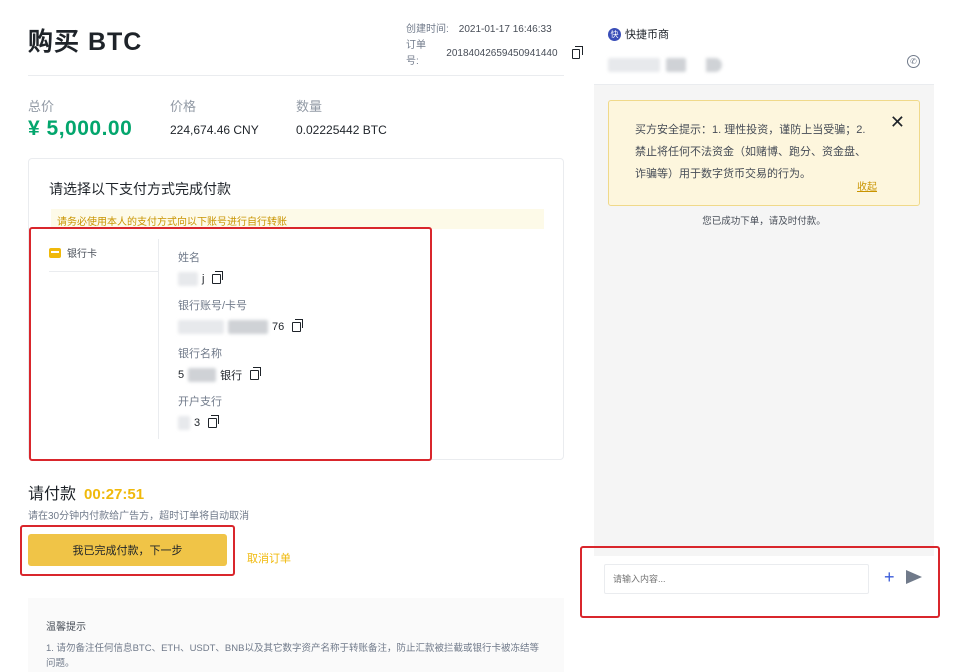 This screenshot has width=968, height=672. What do you see at coordinates (341, 130) in the screenshot?
I see `qty-value: 0.02225442 BTC` at bounding box center [341, 130].